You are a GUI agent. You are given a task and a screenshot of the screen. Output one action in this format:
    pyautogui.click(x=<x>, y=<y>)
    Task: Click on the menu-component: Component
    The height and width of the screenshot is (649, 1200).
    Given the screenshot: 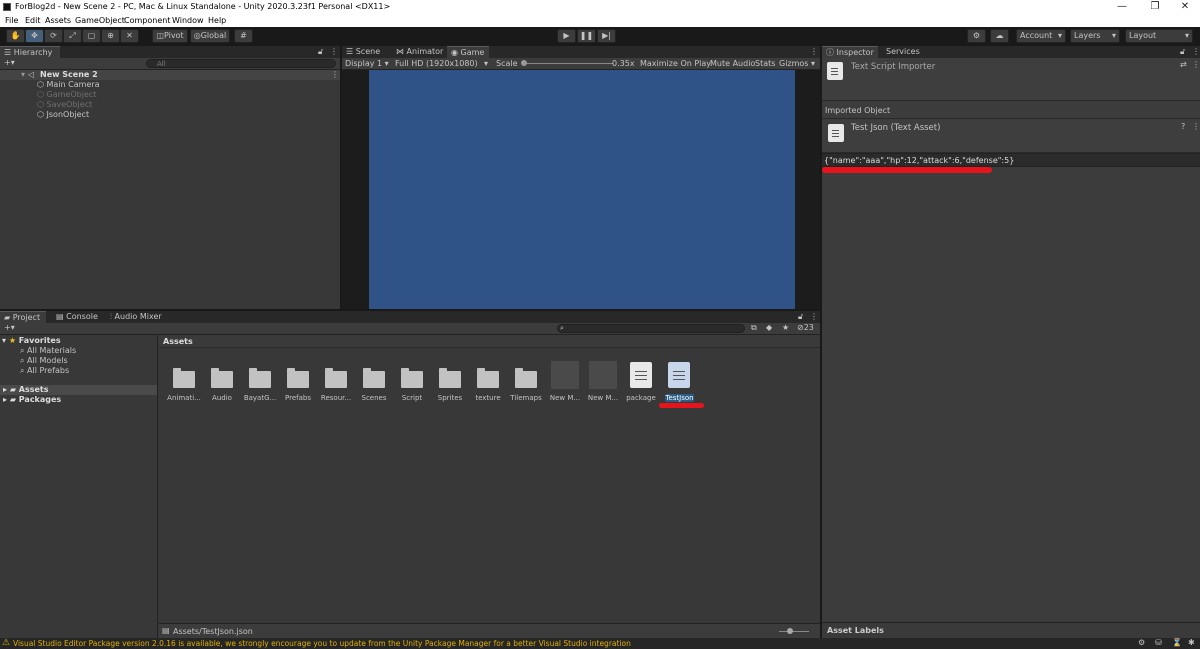 What is the action you would take?
    pyautogui.click(x=147, y=20)
    